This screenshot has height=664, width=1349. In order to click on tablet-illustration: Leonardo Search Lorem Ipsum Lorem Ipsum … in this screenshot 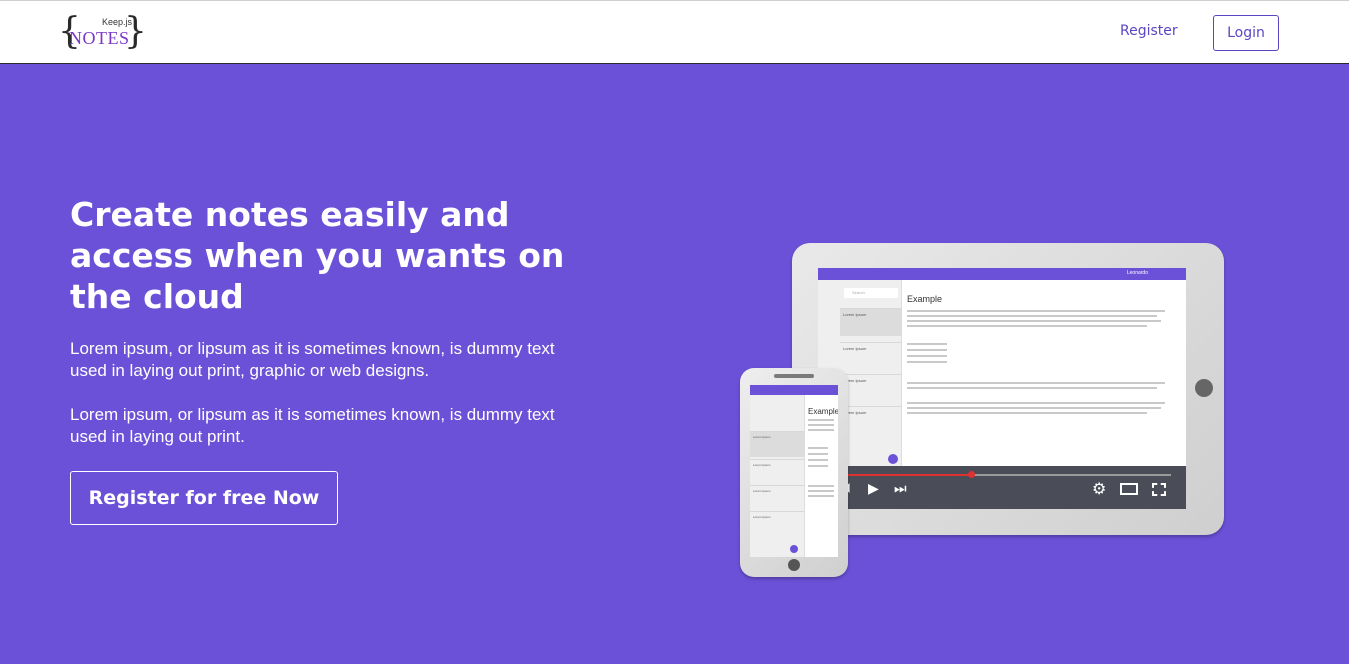, I will do `click(1008, 389)`.